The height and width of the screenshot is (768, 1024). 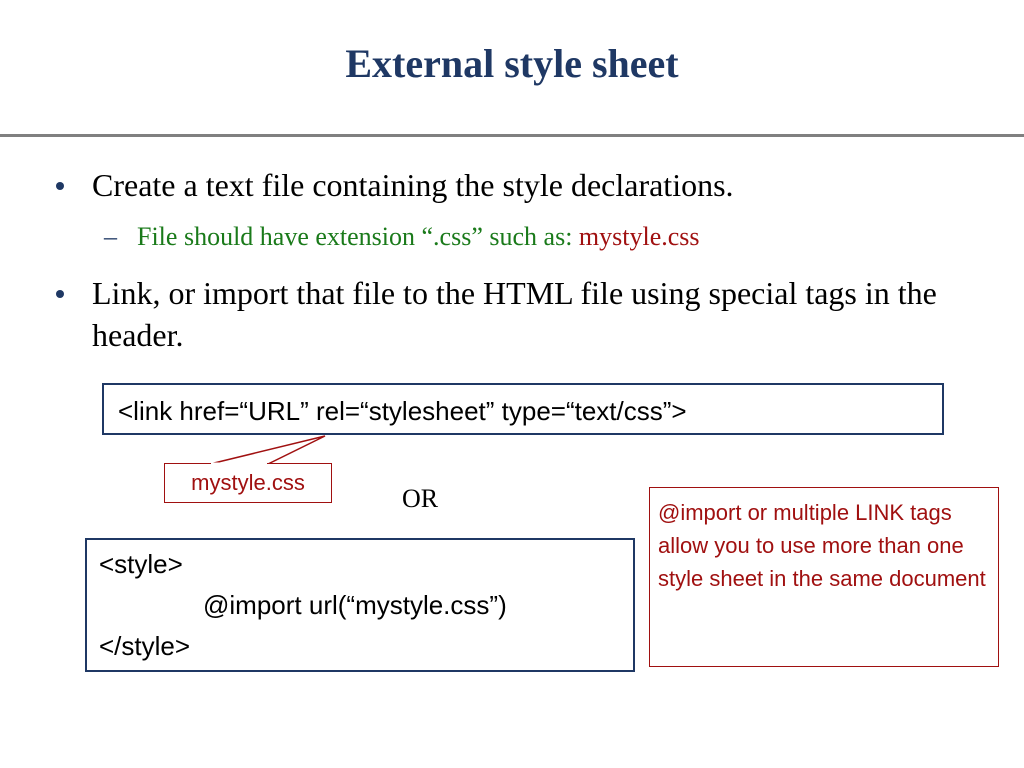 I want to click on style-code-line-3: </style>, so click(x=145, y=646).